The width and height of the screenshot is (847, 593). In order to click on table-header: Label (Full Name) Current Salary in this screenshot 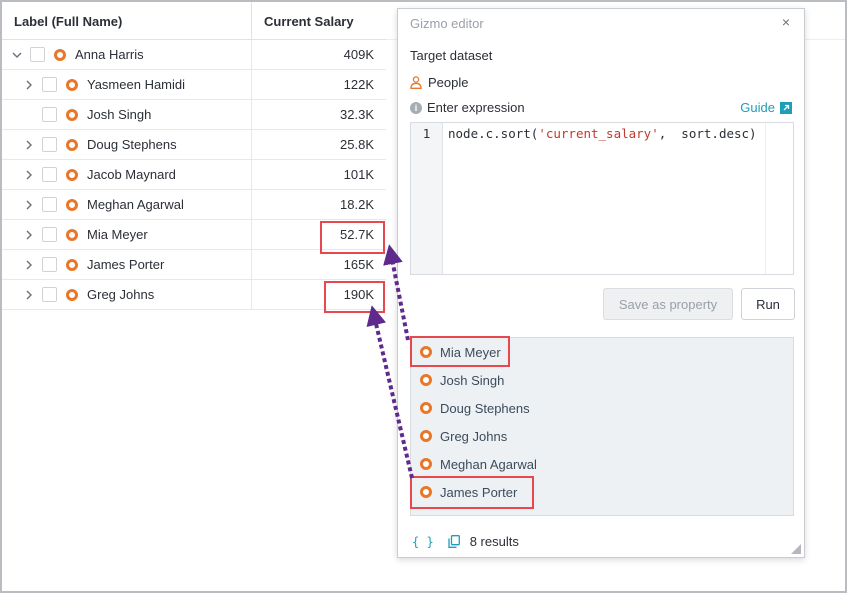, I will do `click(194, 21)`.